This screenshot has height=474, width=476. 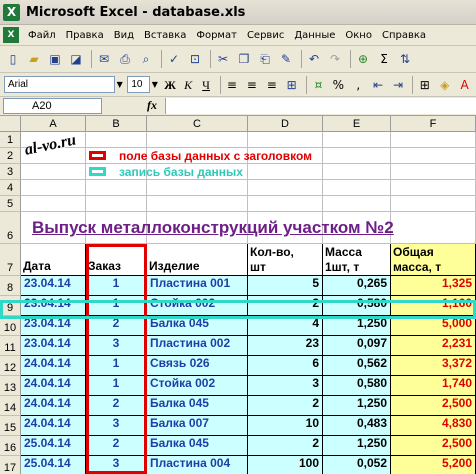 What do you see at coordinates (197, 346) in the screenshot?
I see `record-item-cell: Пластина 002` at bounding box center [197, 346].